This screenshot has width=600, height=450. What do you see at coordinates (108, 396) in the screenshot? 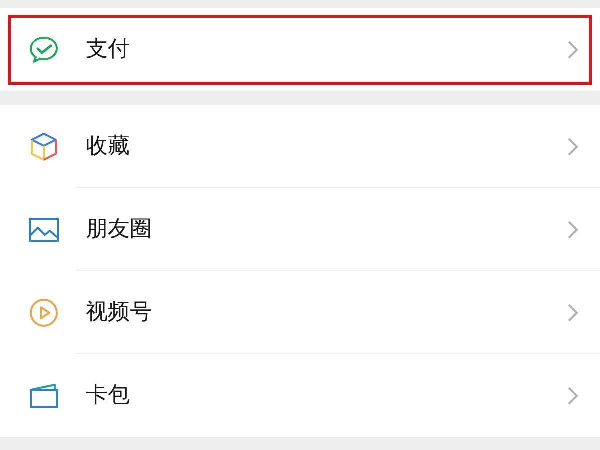
I see `menu-label: 卡包` at bounding box center [108, 396].